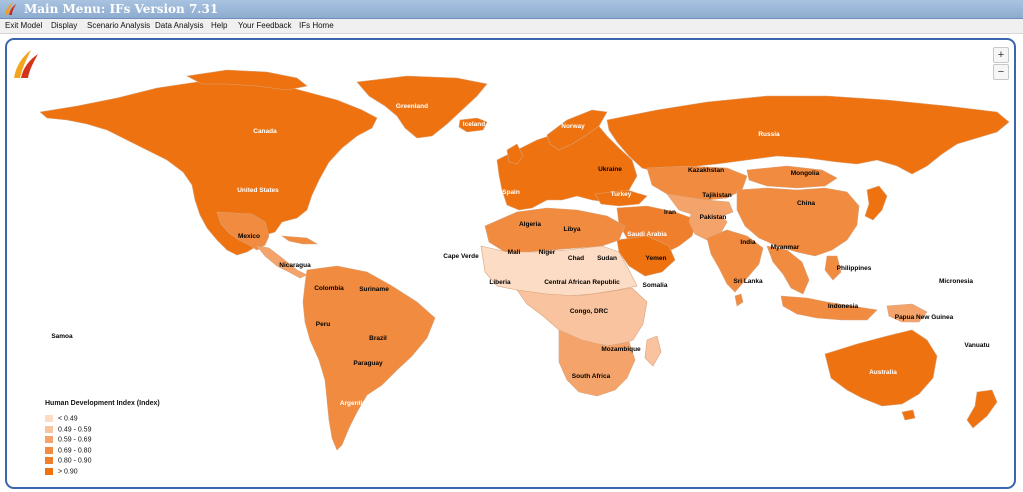  Describe the element at coordinates (748, 281) in the screenshot. I see `country-label-sri-lanka: Sri Lanka` at that location.